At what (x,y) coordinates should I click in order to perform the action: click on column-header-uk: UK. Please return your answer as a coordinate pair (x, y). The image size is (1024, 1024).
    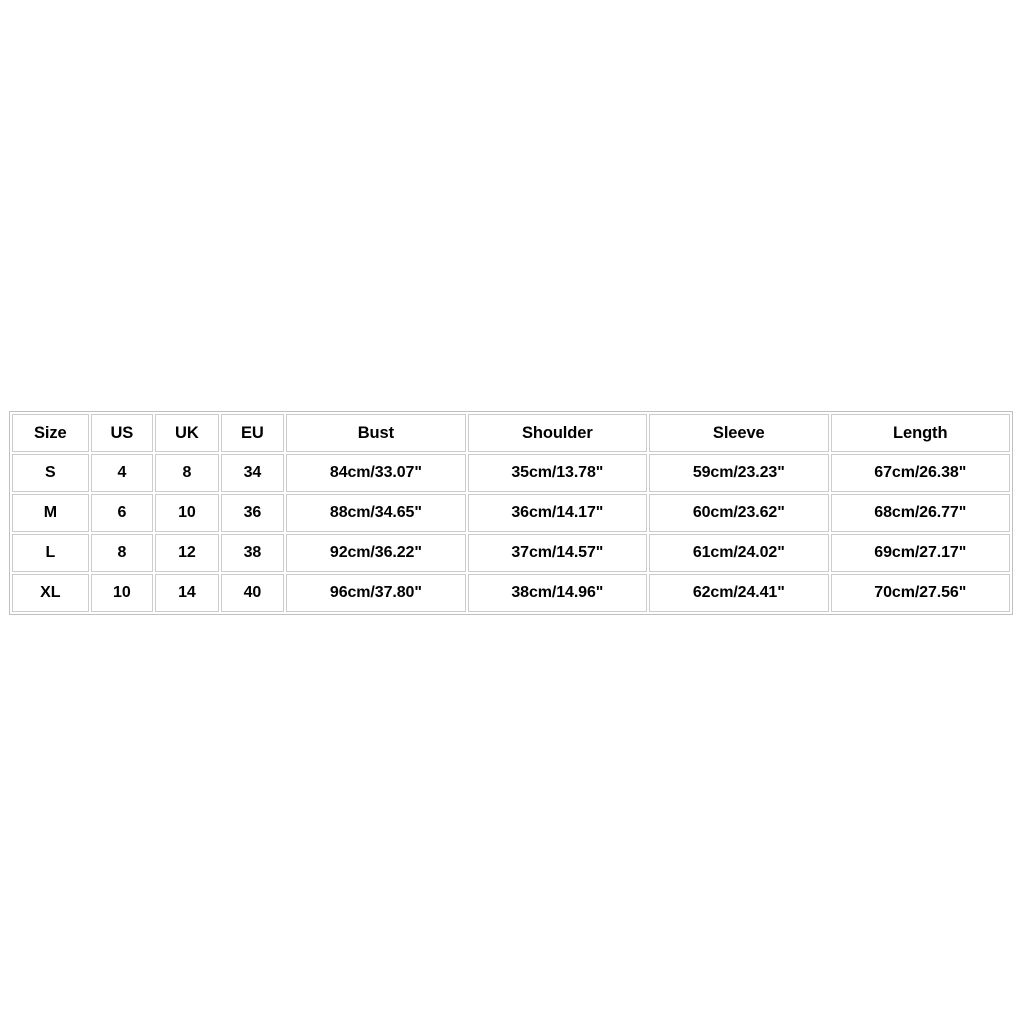
    Looking at the image, I should click on (187, 433).